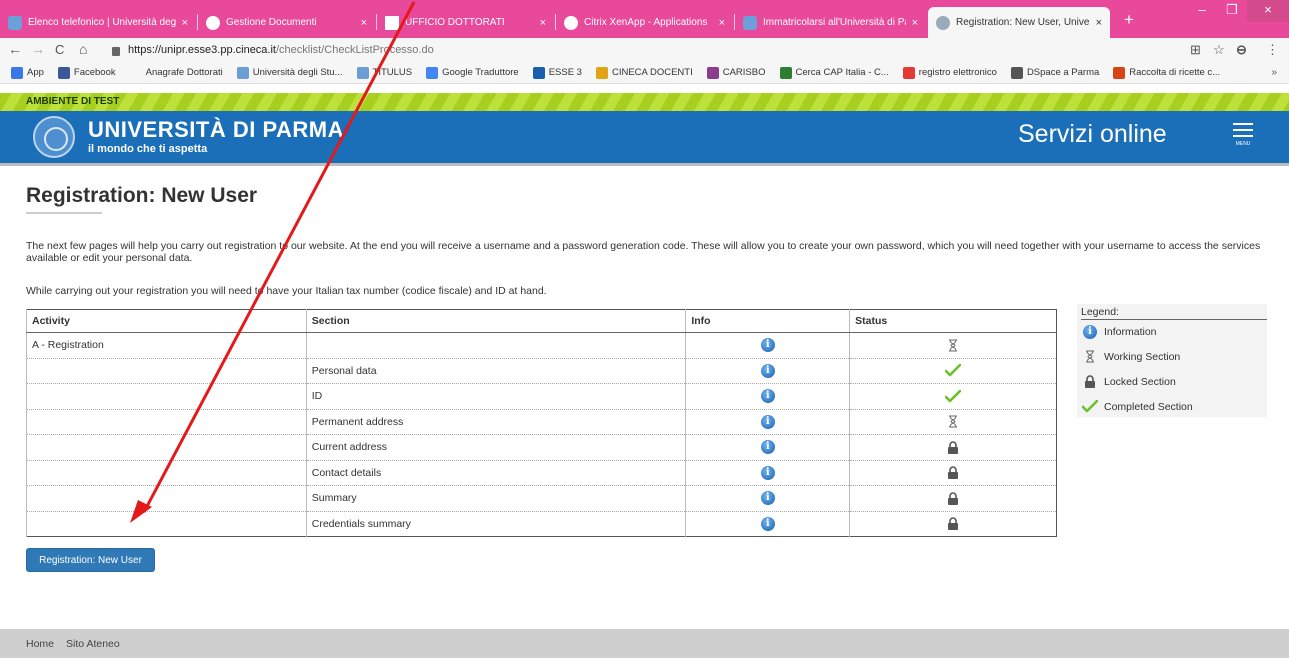 Image resolution: width=1289 pixels, height=658 pixels. What do you see at coordinates (1174, 319) in the screenshot?
I see `legend-divider` at bounding box center [1174, 319].